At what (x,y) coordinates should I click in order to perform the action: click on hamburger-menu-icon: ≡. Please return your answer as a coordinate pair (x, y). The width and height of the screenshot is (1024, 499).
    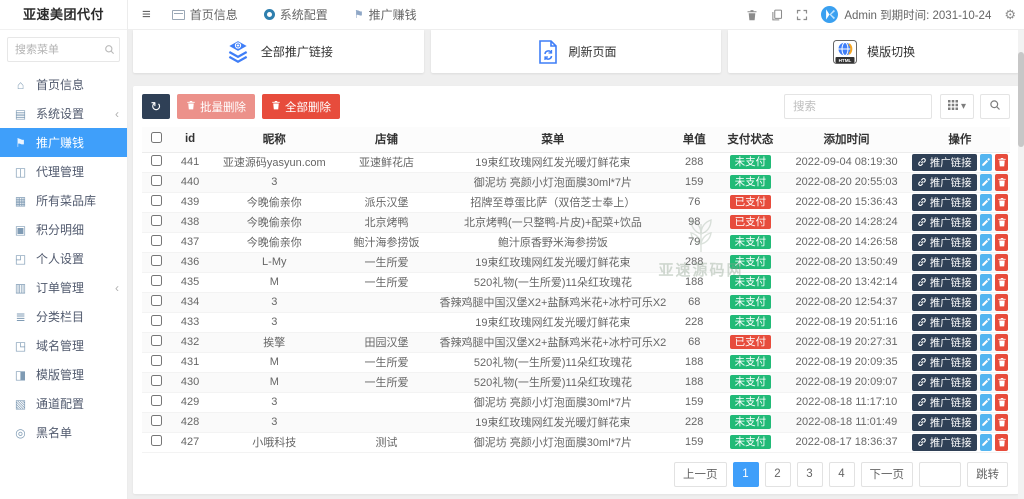
    Looking at the image, I should click on (146, 14).